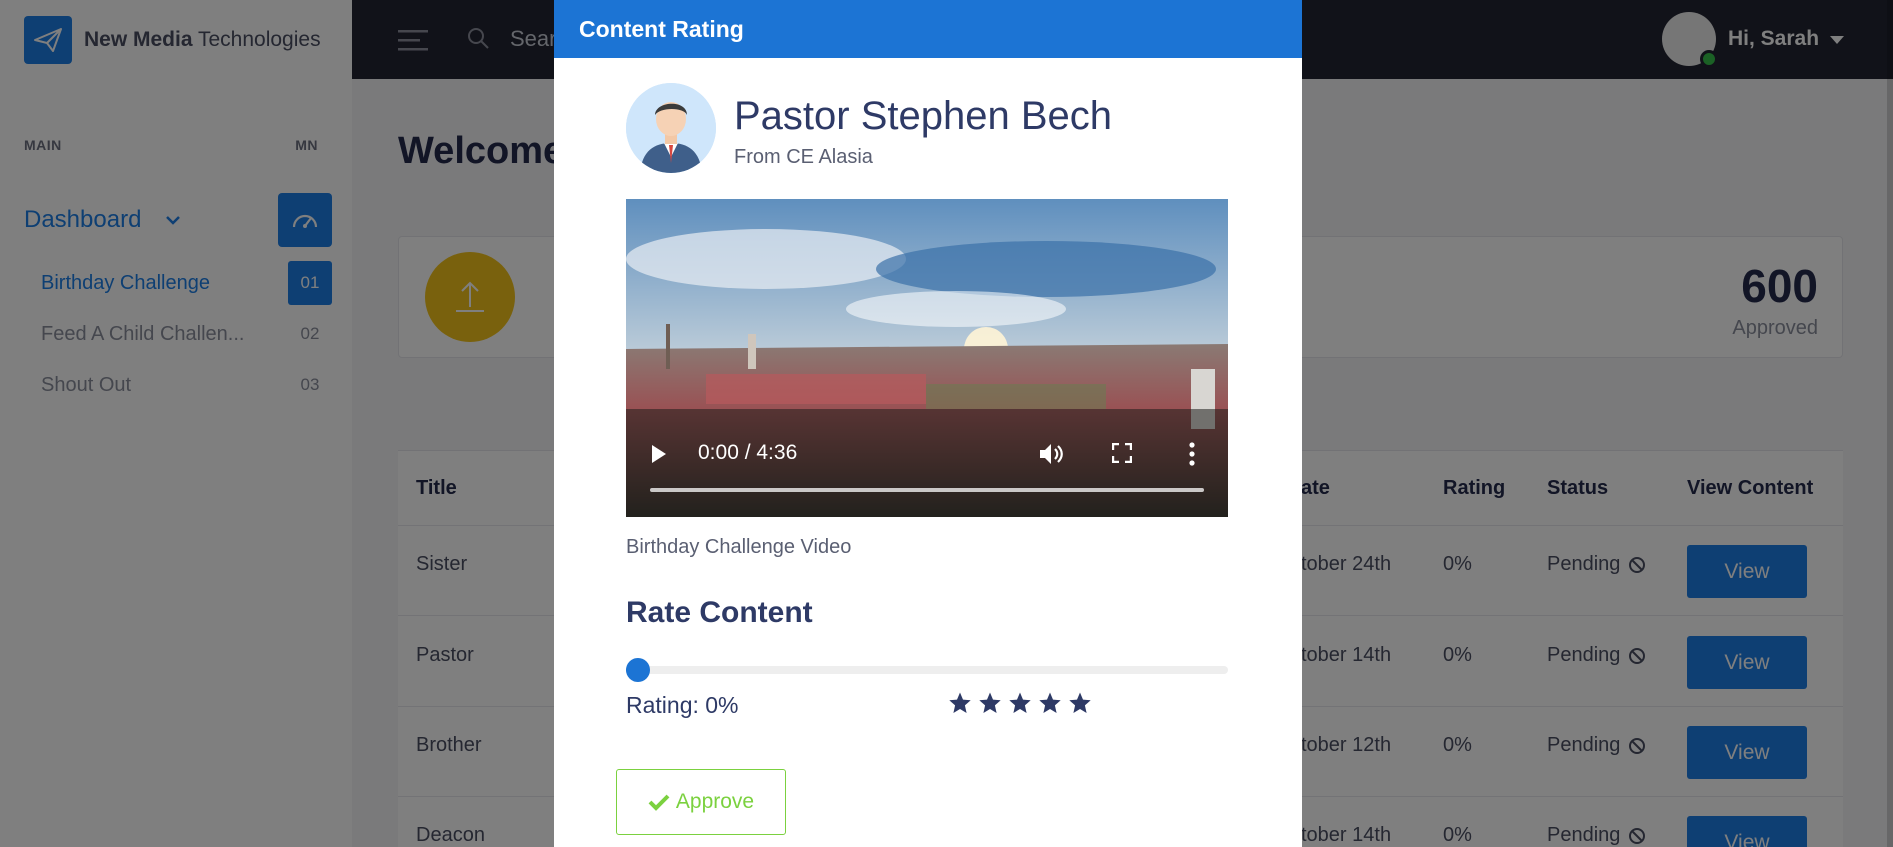 This screenshot has height=847, width=1893. I want to click on rating-slider, so click(927, 670).